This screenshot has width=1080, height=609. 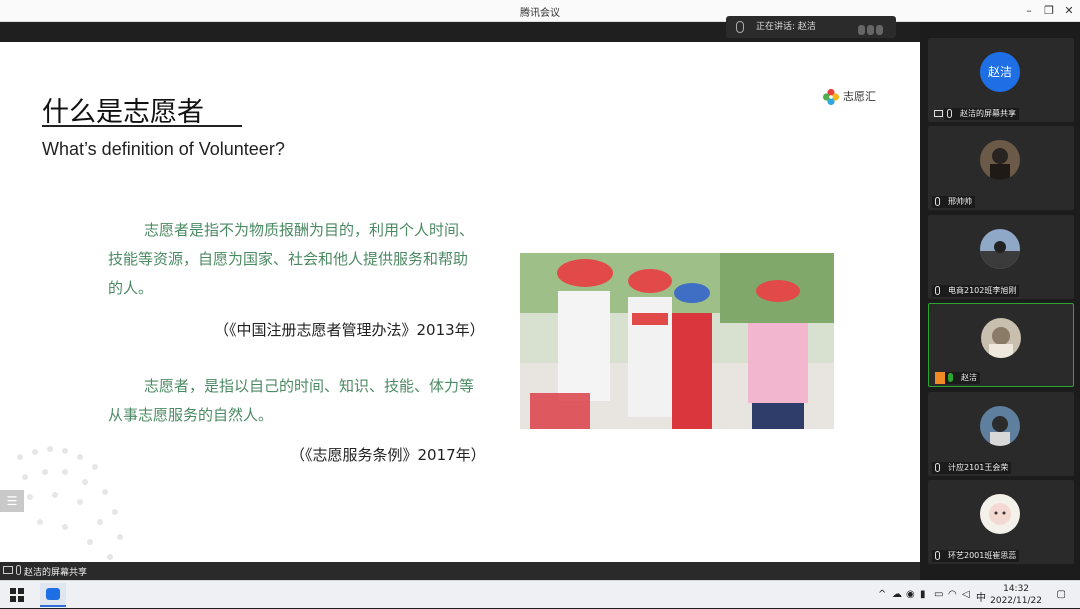 I want to click on slide-menu-toggle: ☰, so click(x=12, y=501).